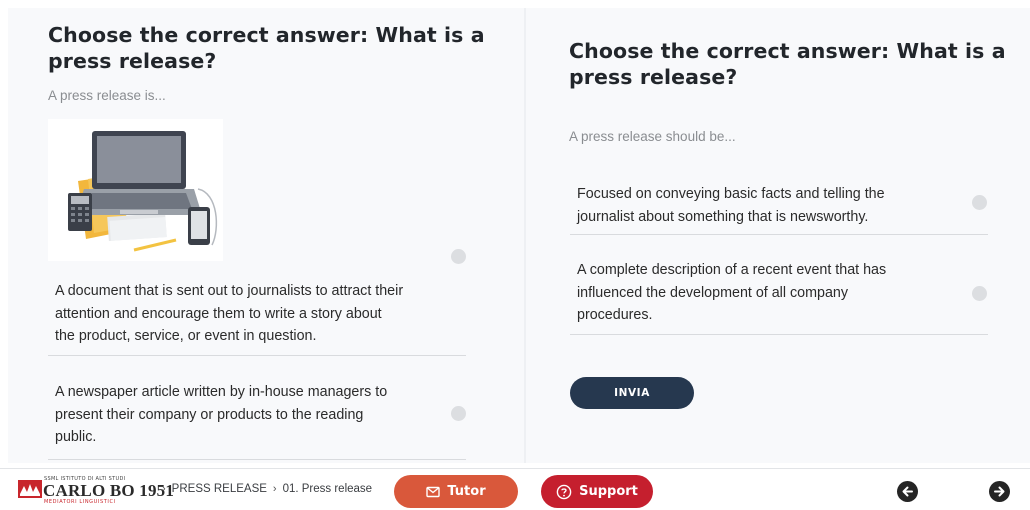  Describe the element at coordinates (979, 293) in the screenshot. I see `right-option-2-radio-icon` at that location.